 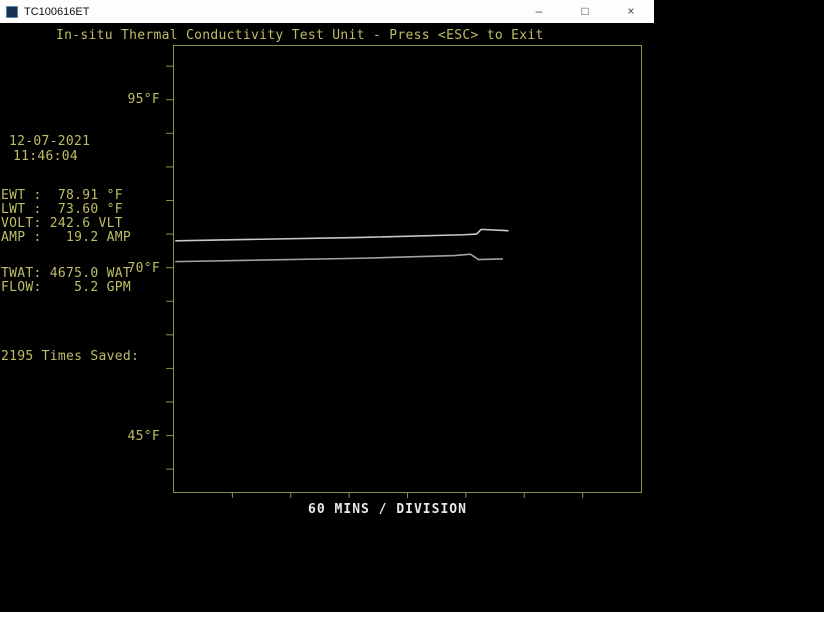 I want to click on y-axis-label: 45°F, so click(x=143, y=437).